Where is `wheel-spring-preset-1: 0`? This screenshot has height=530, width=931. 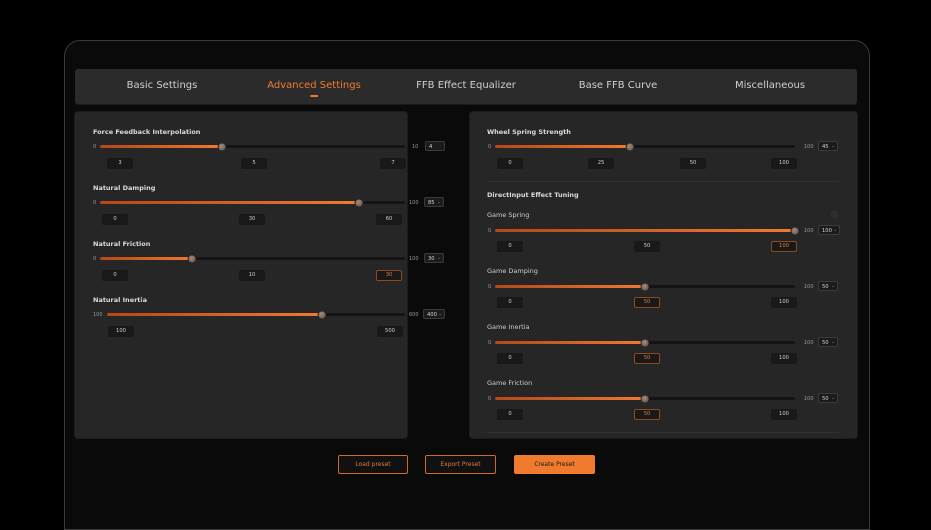 wheel-spring-preset-1: 0 is located at coordinates (510, 163).